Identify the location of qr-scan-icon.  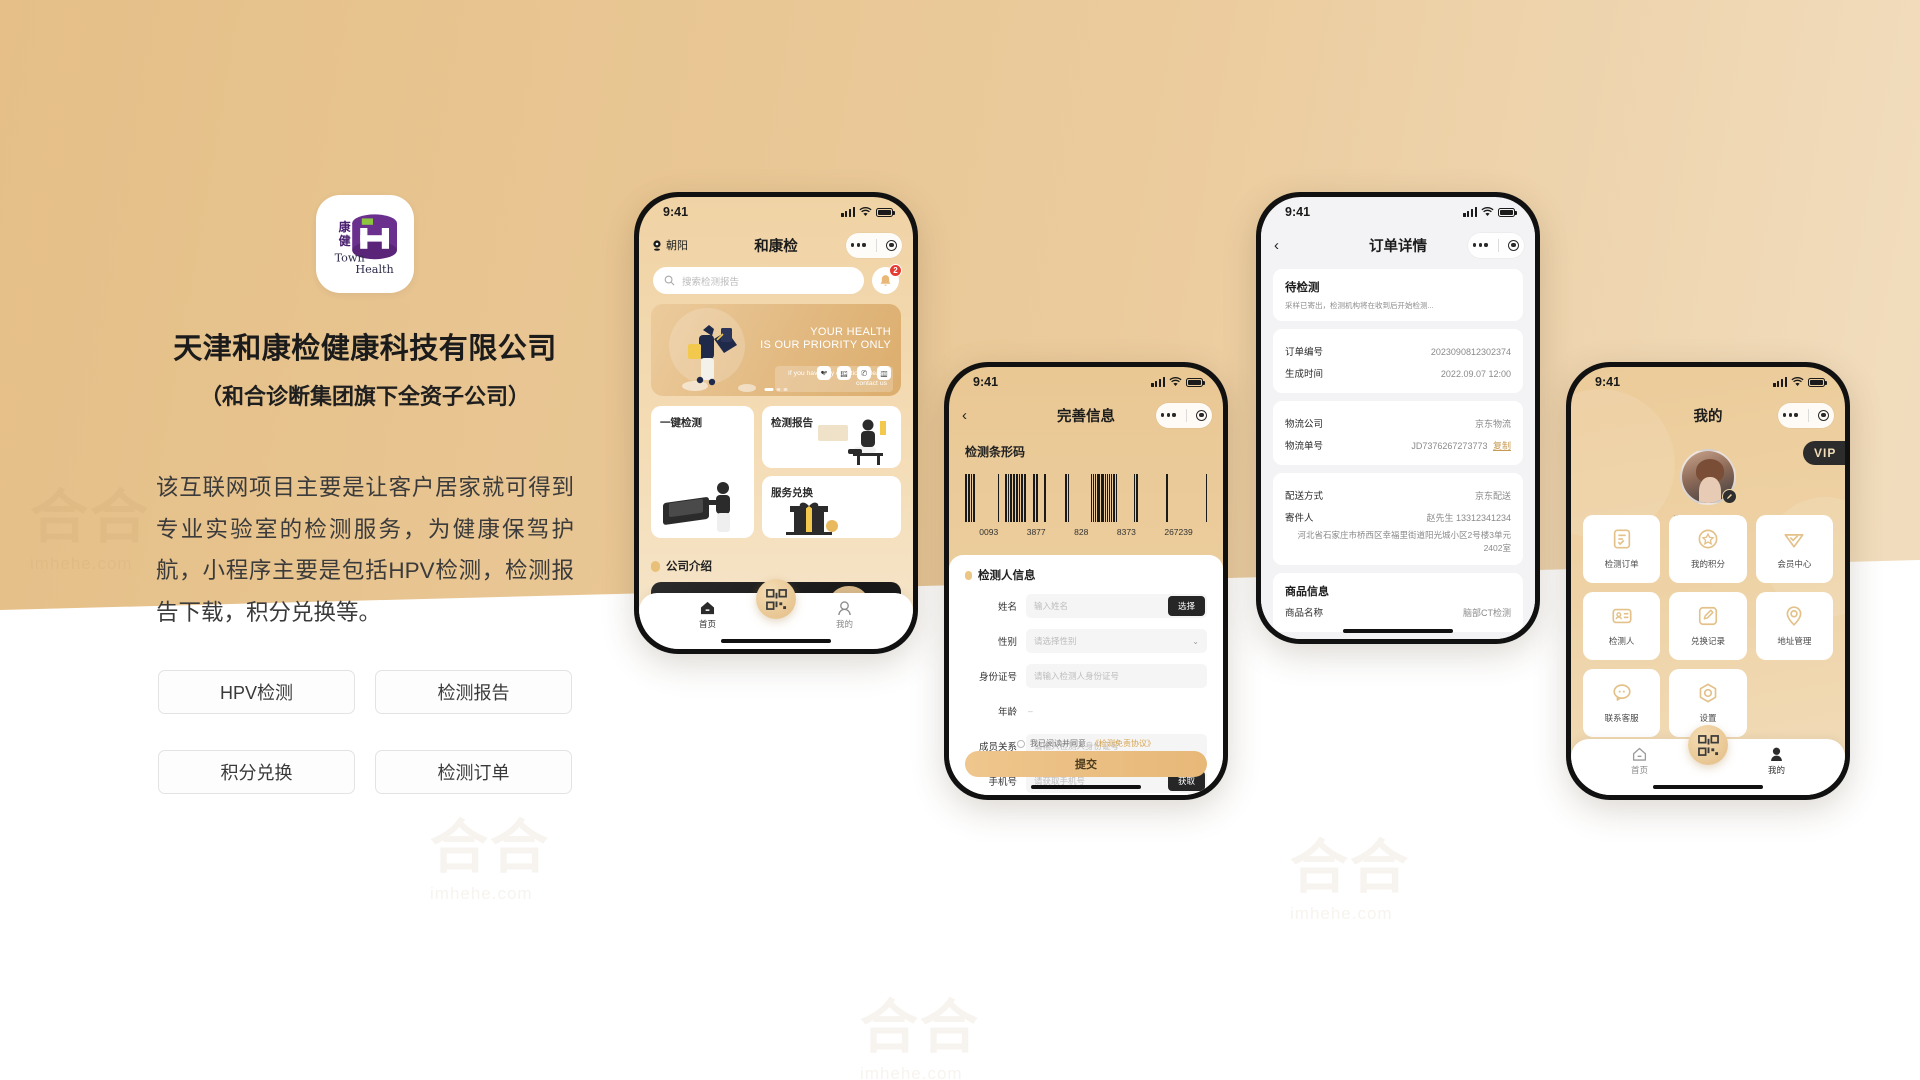
(1708, 745).